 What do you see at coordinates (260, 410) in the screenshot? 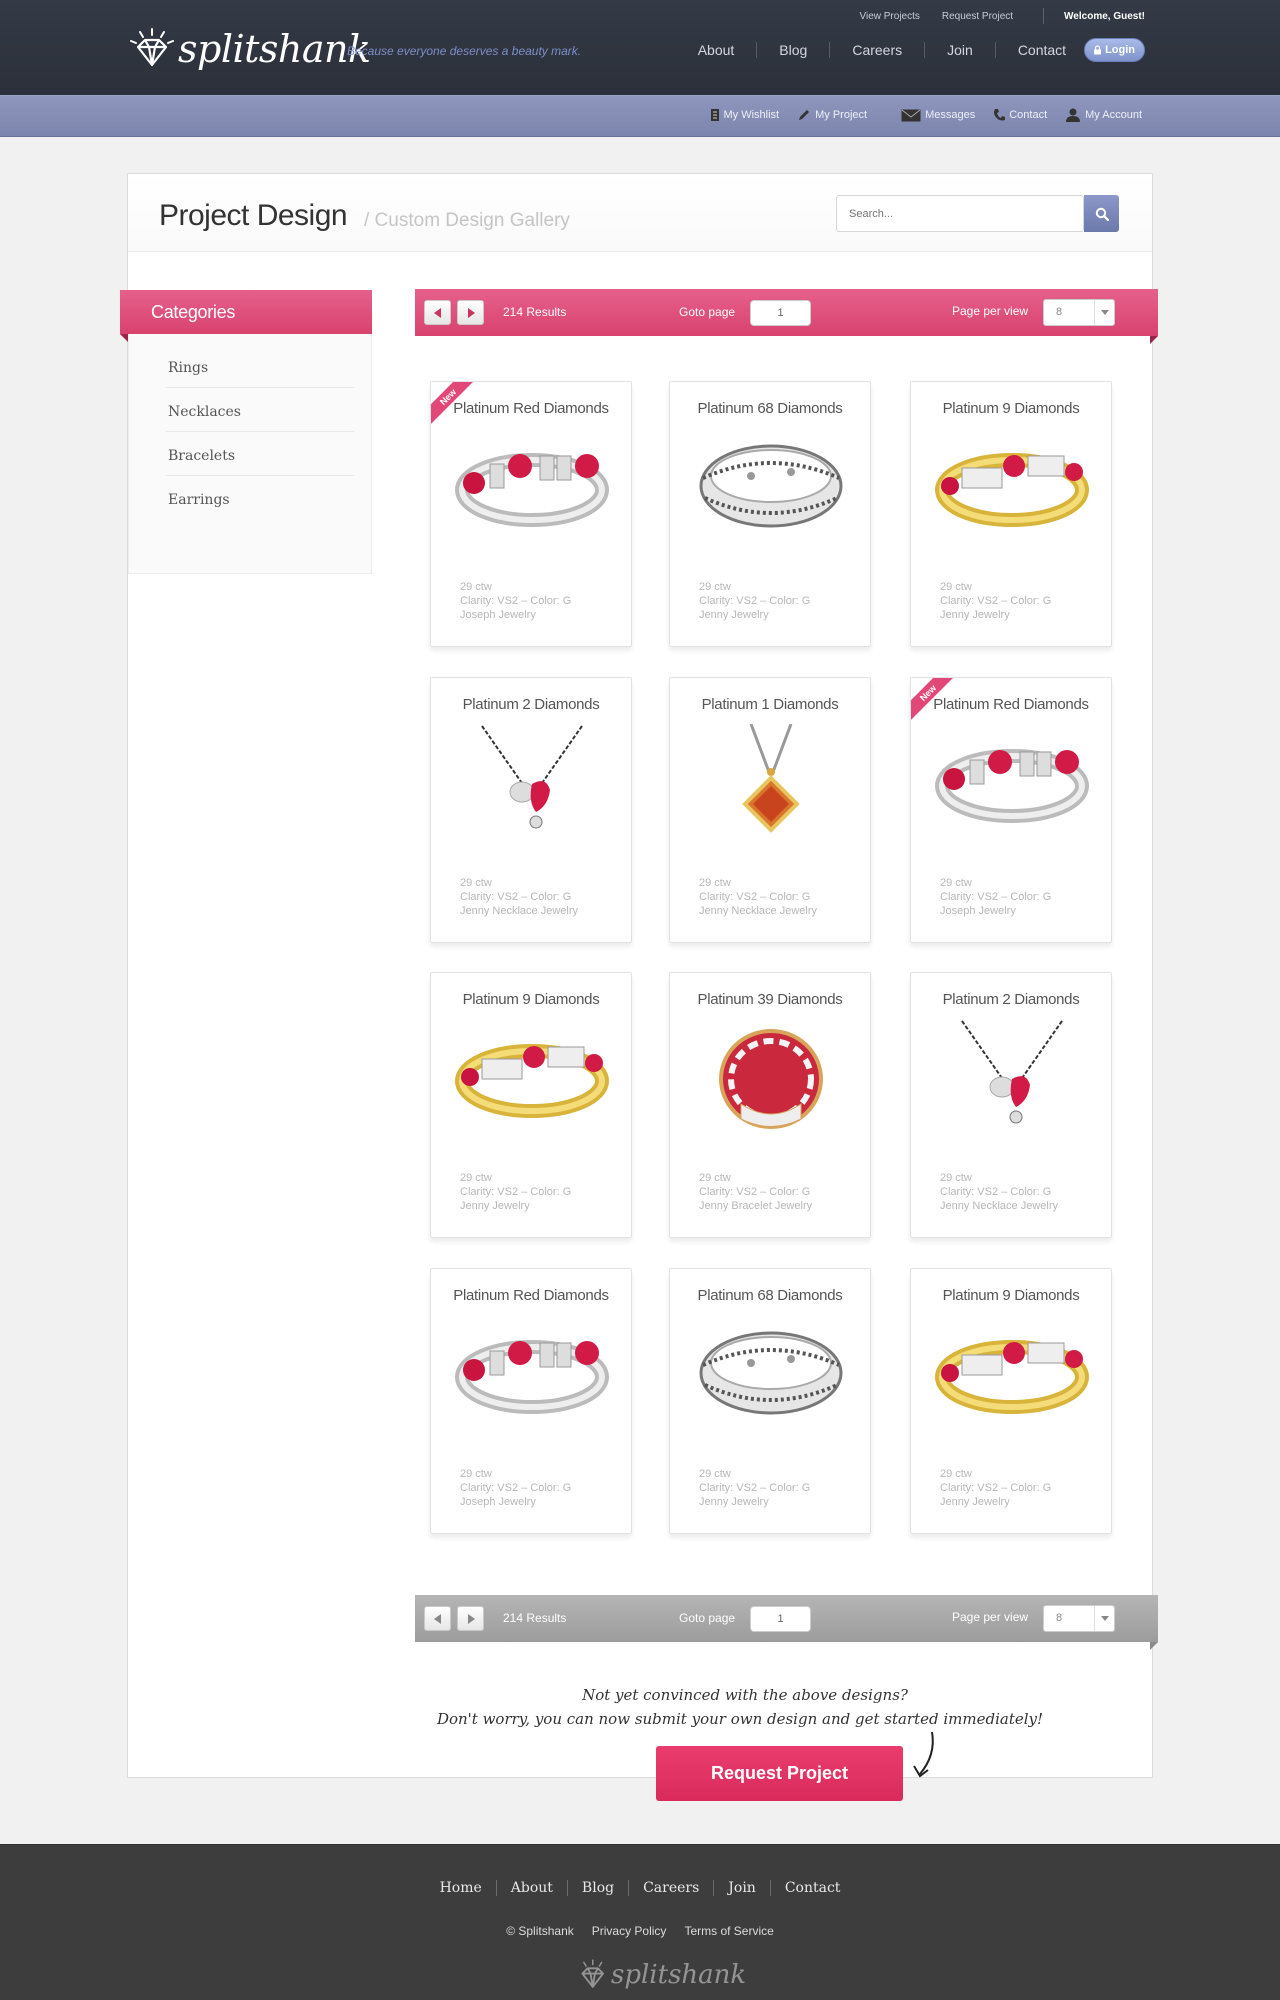
I see `category-necklaces: Necklaces` at bounding box center [260, 410].